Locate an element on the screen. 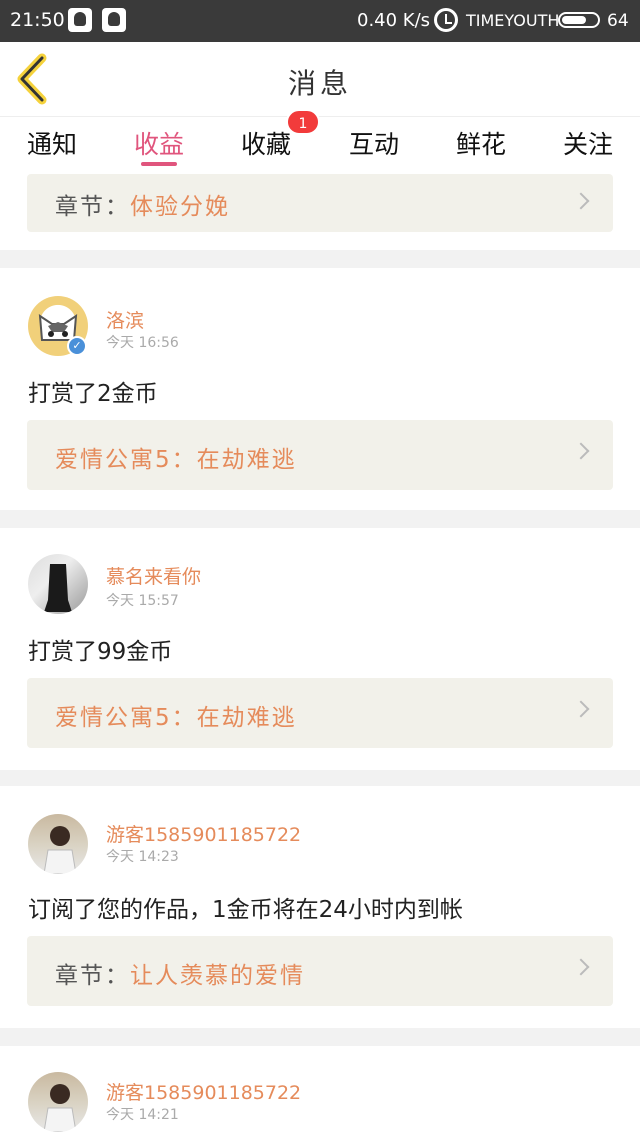  tab-earnings: 收益 is located at coordinates (159, 143).